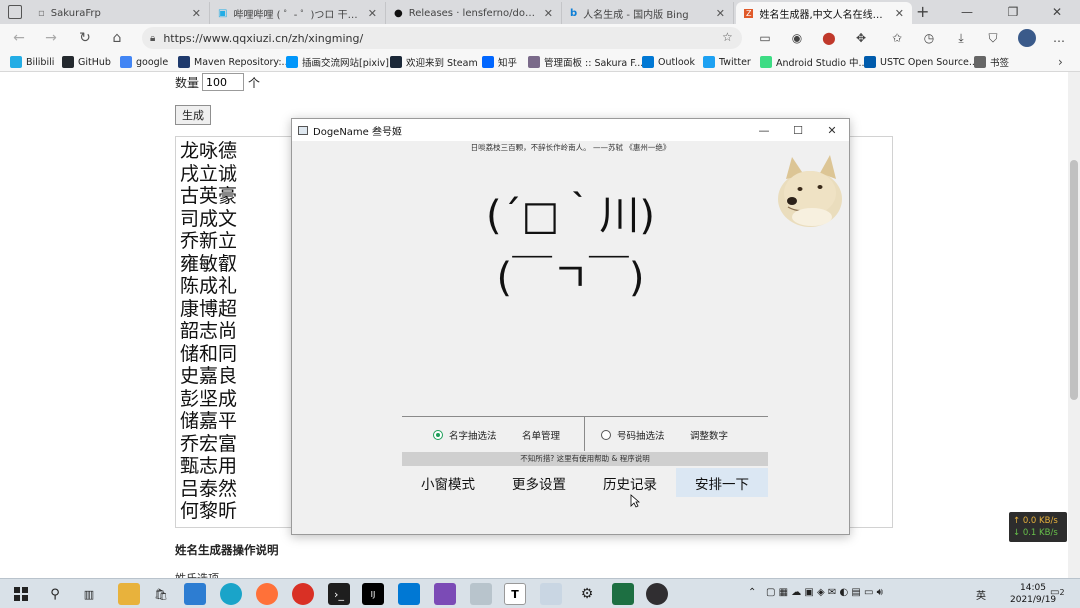 This screenshot has height=608, width=1080. Describe the element at coordinates (961, 38) in the screenshot. I see `download-icon: ⤓` at that location.